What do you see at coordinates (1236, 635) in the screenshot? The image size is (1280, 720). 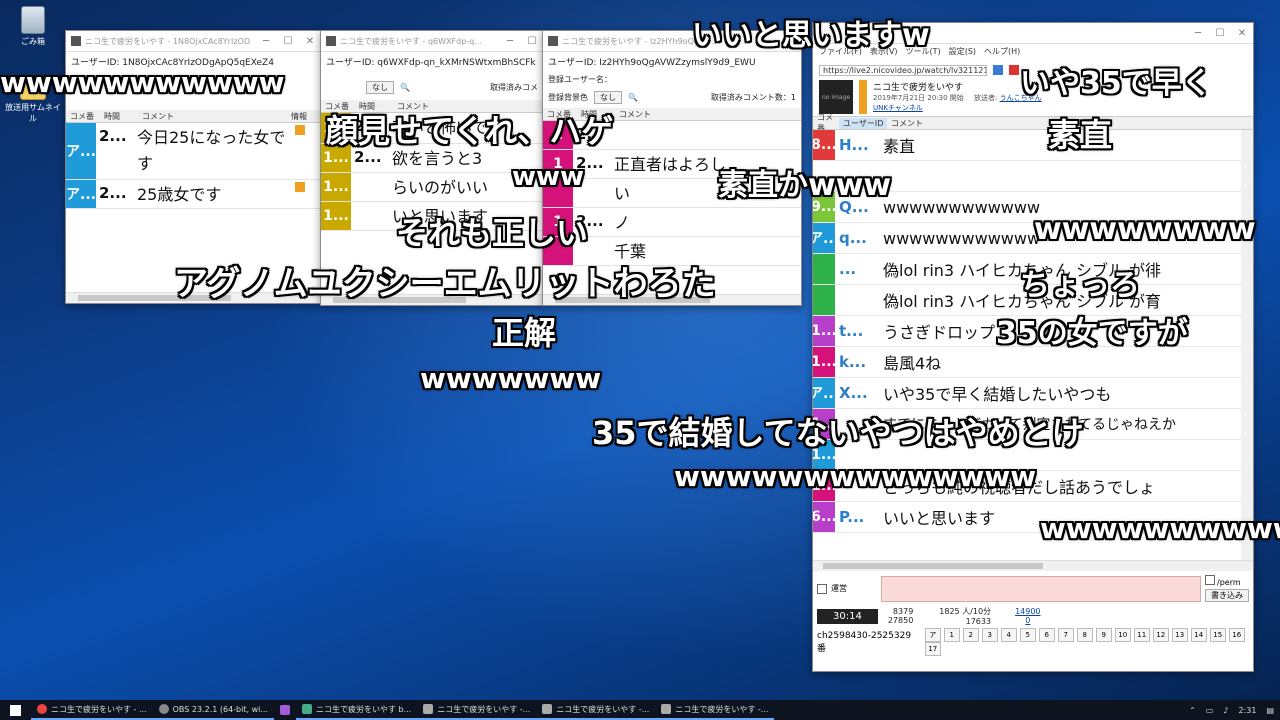 I see `number-button: 16` at bounding box center [1236, 635].